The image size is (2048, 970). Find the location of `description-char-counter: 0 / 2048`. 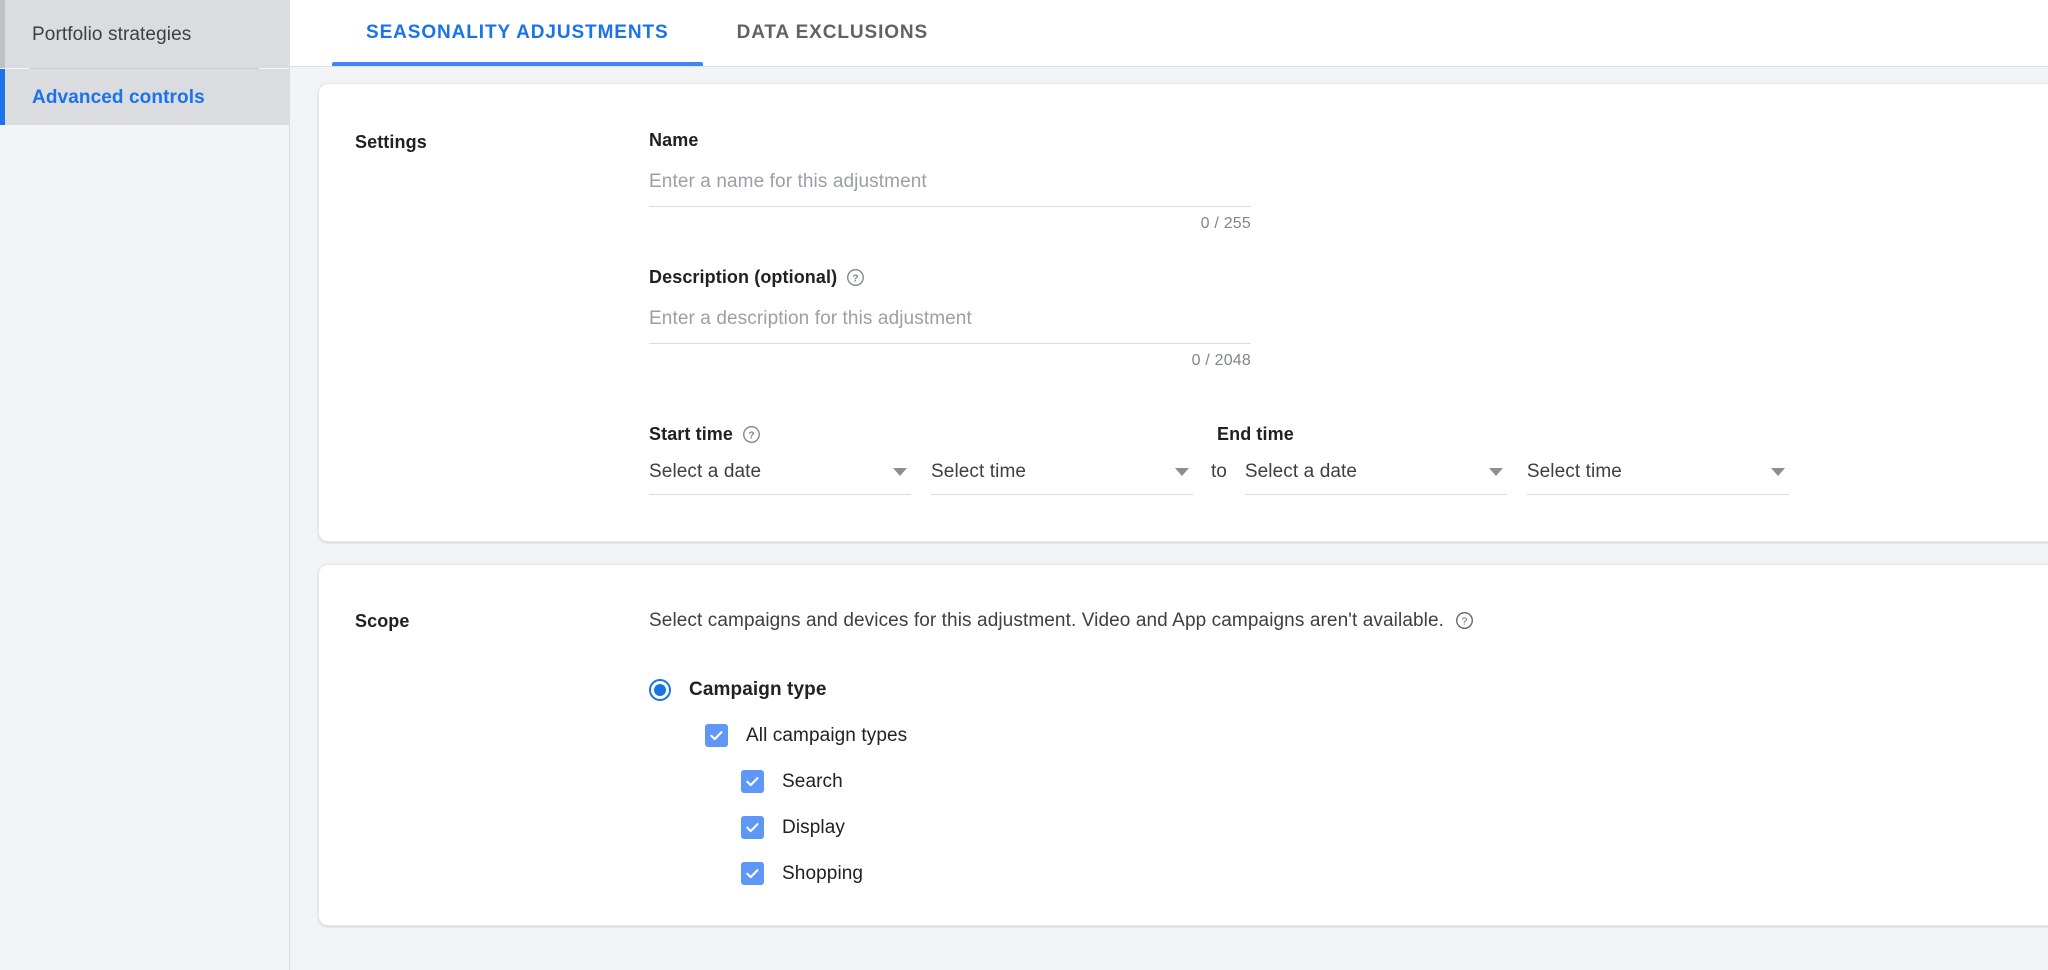

description-char-counter: 0 / 2048 is located at coordinates (1221, 360).